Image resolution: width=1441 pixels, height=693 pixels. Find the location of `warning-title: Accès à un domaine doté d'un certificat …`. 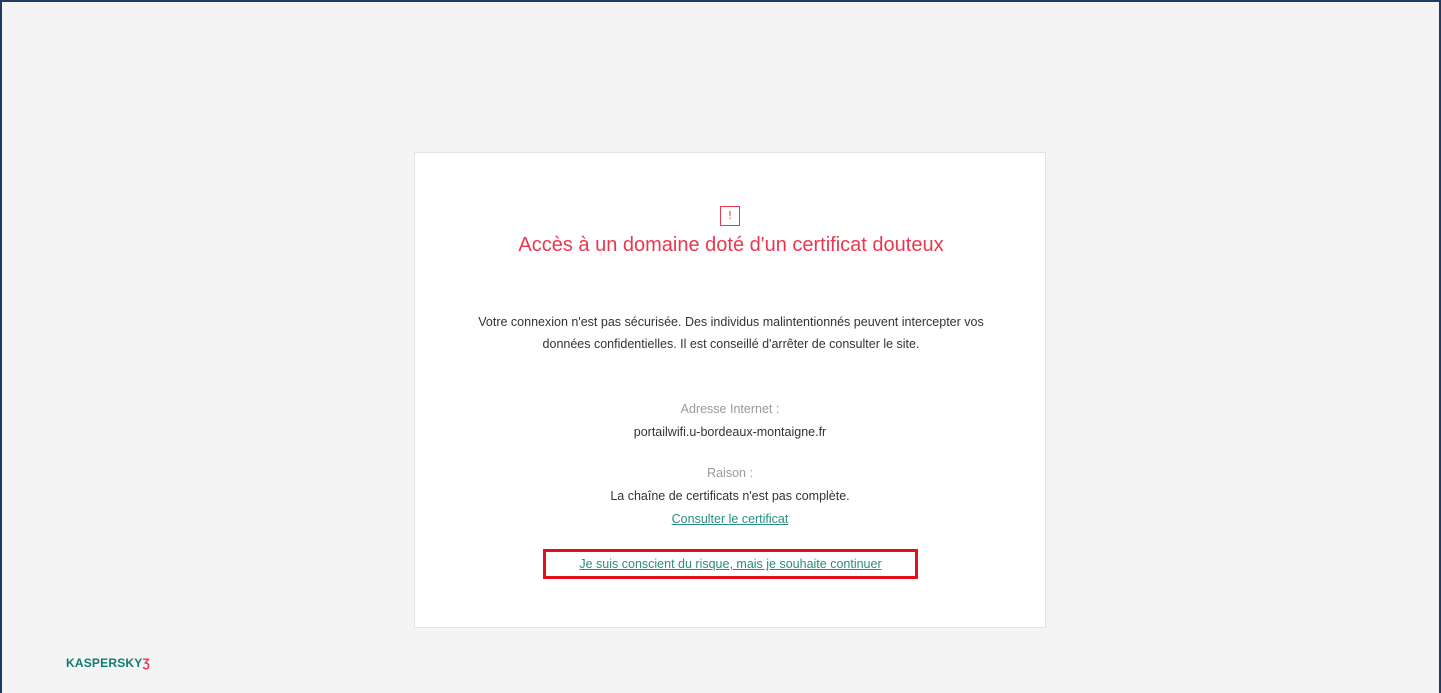

warning-title: Accès à un domaine doté d'un certificat … is located at coordinates (731, 245).